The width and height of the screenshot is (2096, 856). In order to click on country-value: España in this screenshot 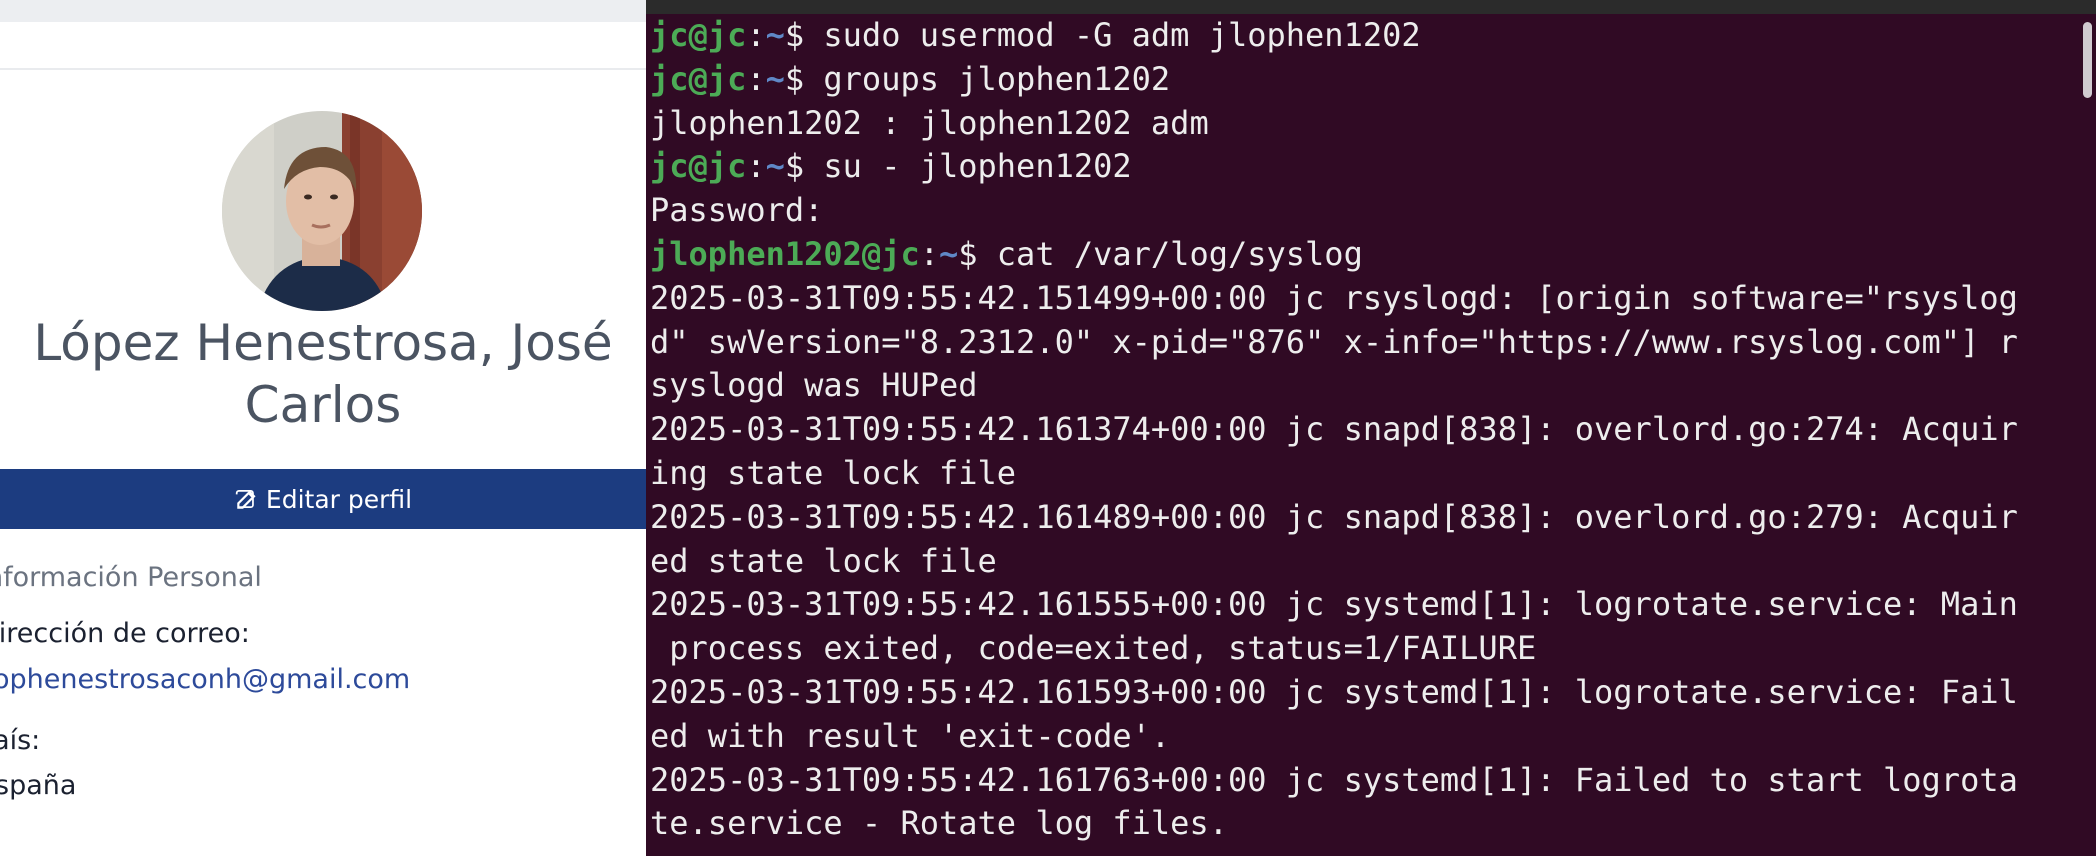, I will do `click(38, 785)`.